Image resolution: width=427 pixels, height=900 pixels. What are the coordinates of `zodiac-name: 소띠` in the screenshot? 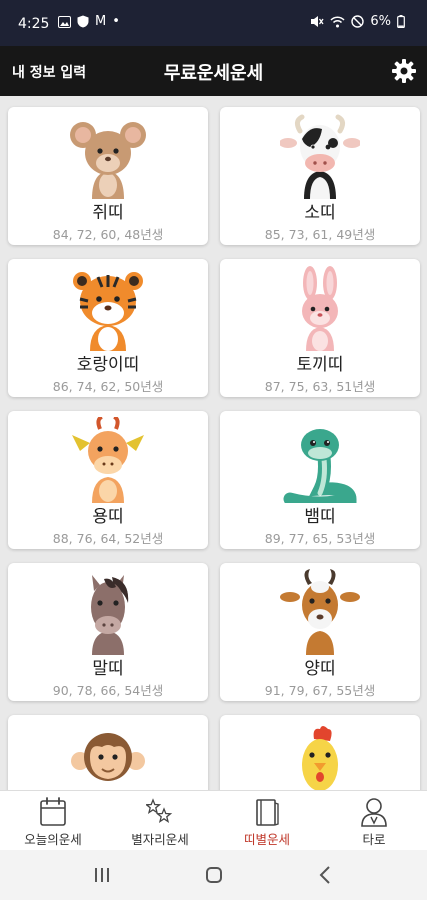 It's located at (320, 213).